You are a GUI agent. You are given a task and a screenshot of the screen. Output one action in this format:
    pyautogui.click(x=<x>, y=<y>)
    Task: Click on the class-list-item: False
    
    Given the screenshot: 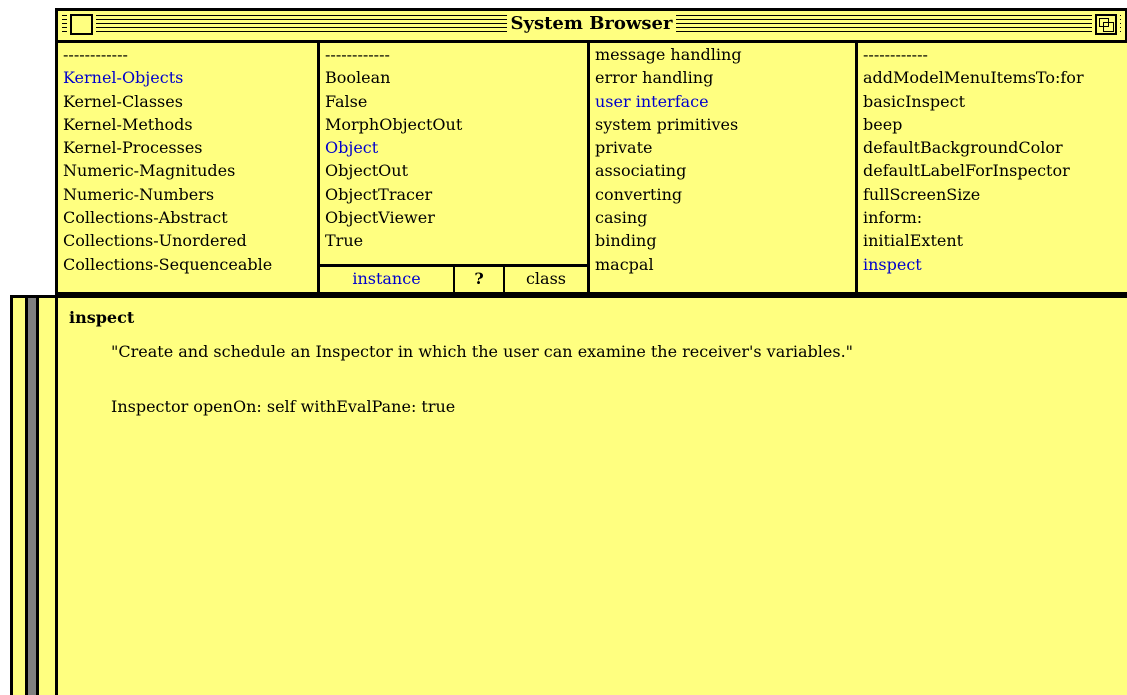 What is the action you would take?
    pyautogui.click(x=456, y=101)
    